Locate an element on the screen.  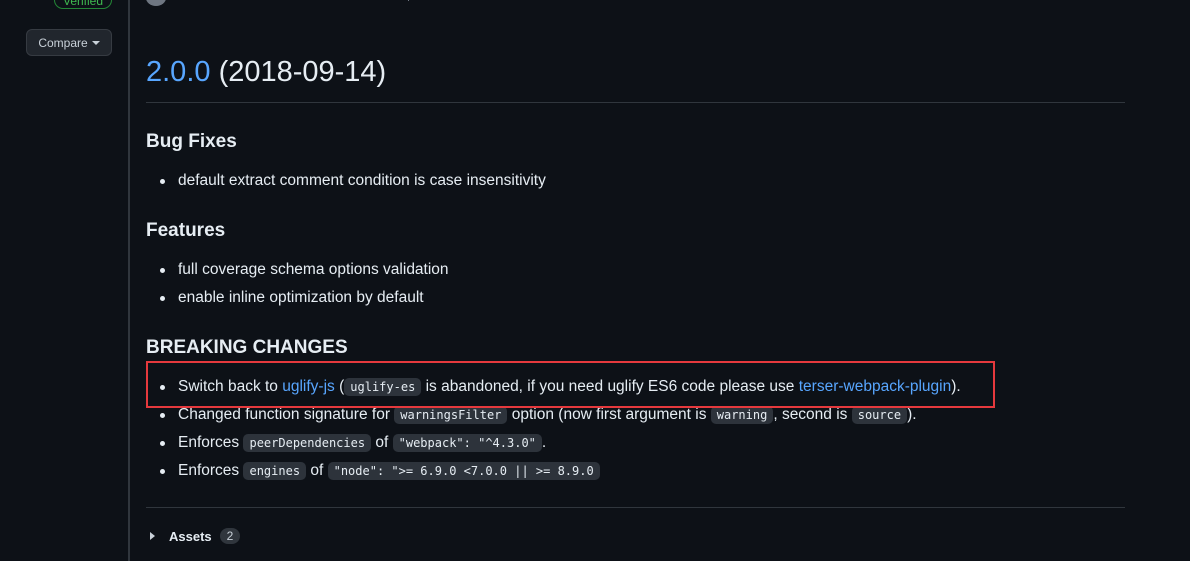
title-divider is located at coordinates (635, 102).